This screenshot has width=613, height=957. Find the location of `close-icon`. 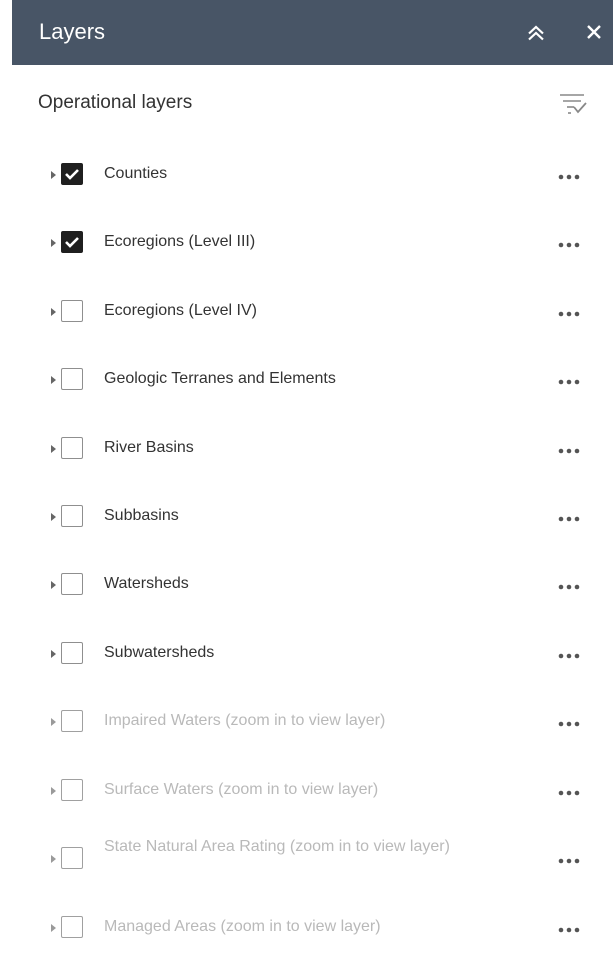

close-icon is located at coordinates (594, 32).